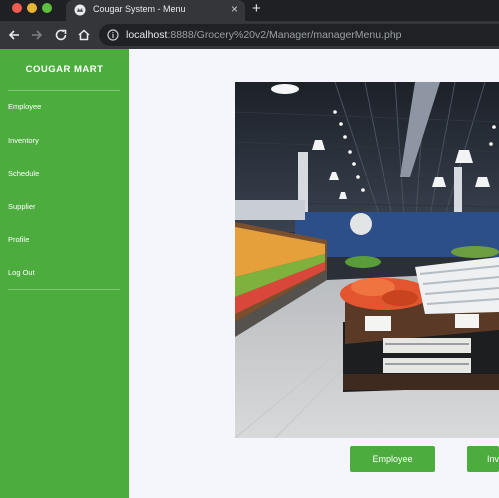 The width and height of the screenshot is (499, 498). Describe the element at coordinates (147, 35) in the screenshot. I see `url-host: localhost` at that location.